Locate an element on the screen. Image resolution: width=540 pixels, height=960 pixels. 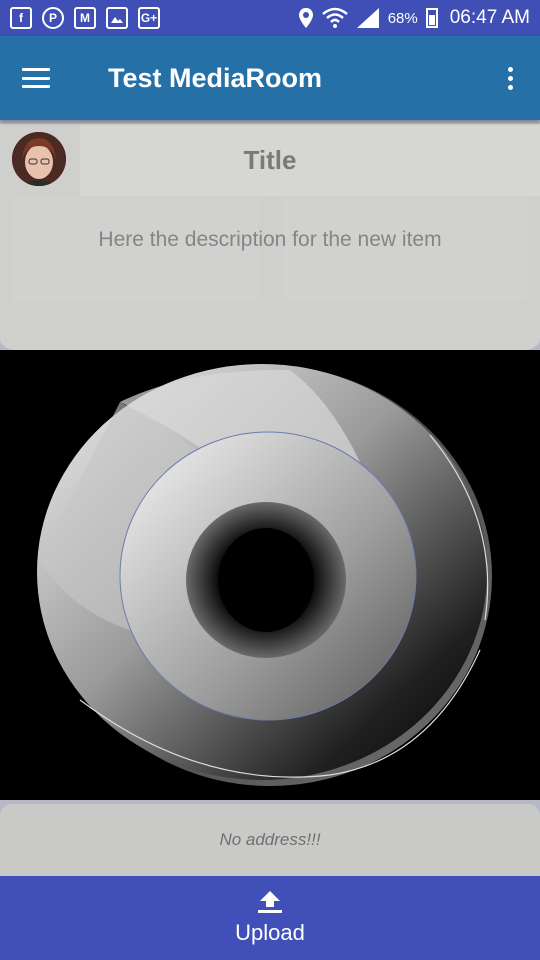
app-title: Test MediaRoom is located at coordinates (215, 77).